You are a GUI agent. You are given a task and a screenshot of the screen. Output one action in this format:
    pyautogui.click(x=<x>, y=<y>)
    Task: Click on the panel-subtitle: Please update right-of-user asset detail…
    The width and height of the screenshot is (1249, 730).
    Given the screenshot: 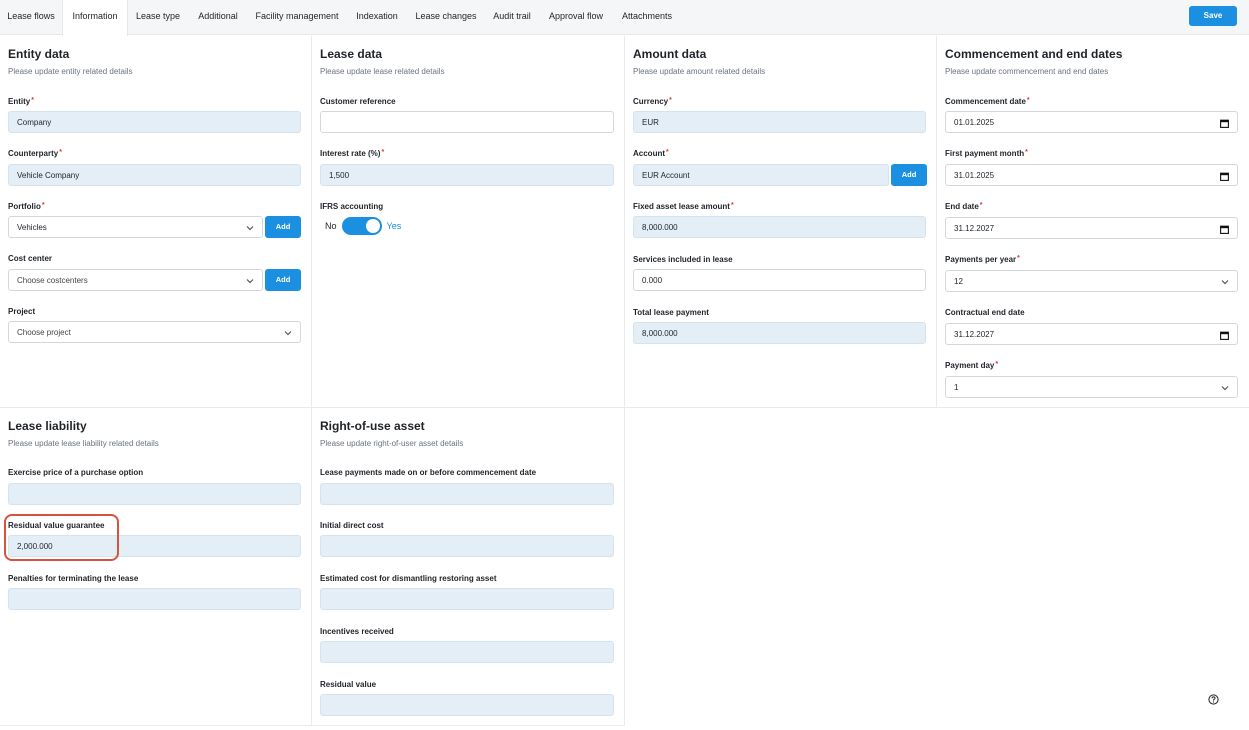 What is the action you would take?
    pyautogui.click(x=392, y=443)
    